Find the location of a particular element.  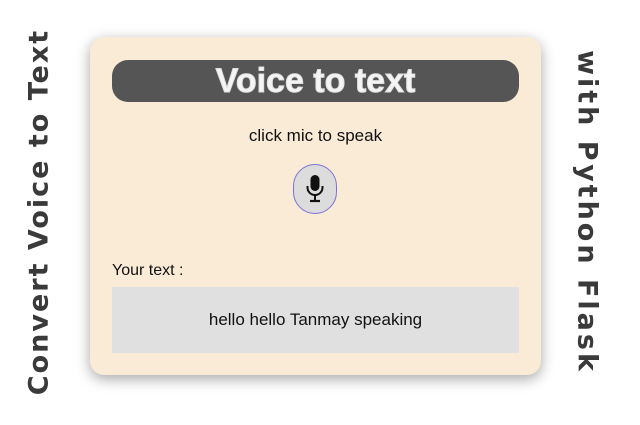

mic-button is located at coordinates (315, 189).